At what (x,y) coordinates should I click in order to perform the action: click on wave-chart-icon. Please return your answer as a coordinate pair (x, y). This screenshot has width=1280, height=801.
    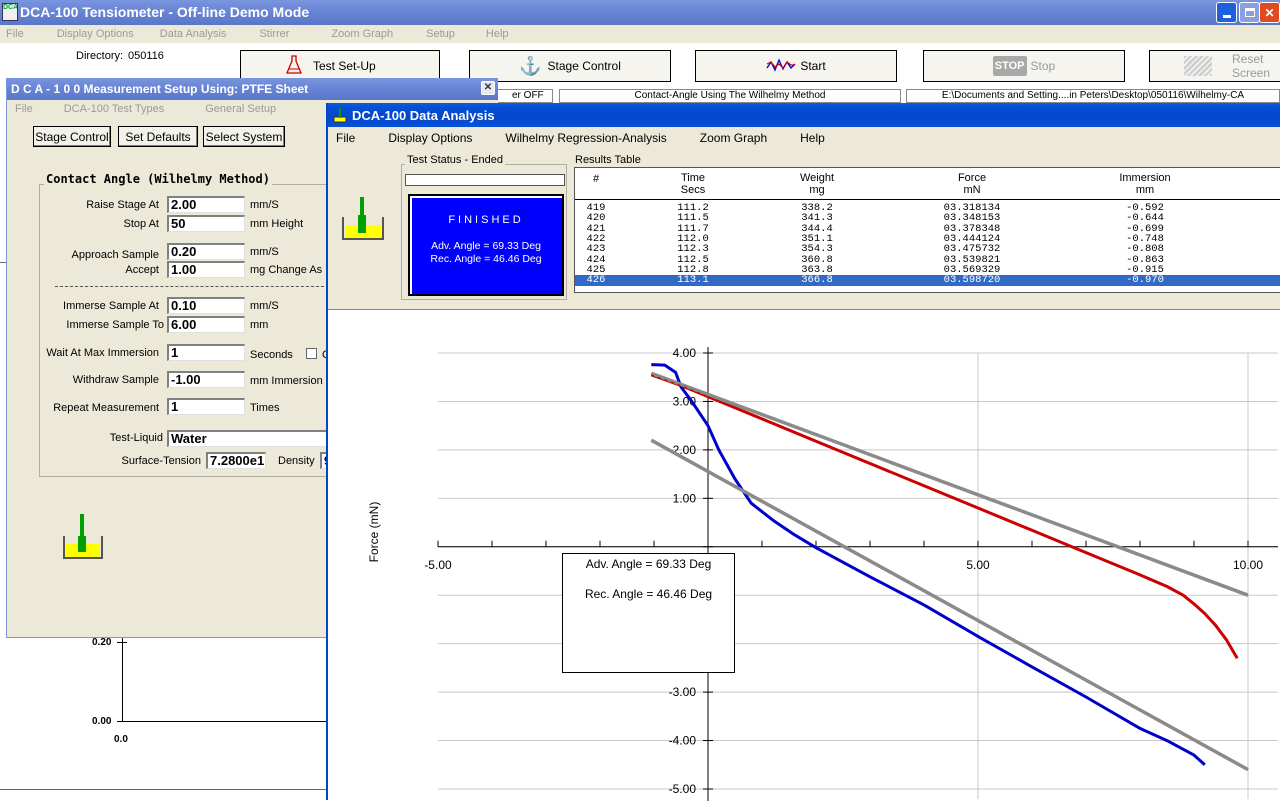
    Looking at the image, I should click on (781, 66).